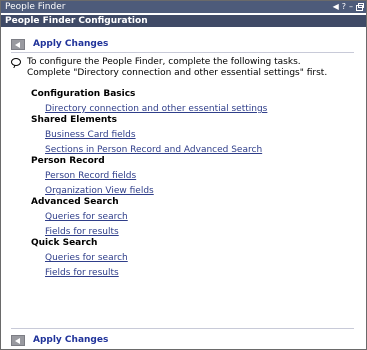 The image size is (367, 350). What do you see at coordinates (182, 328) in the screenshot?
I see `divider-bottom` at bounding box center [182, 328].